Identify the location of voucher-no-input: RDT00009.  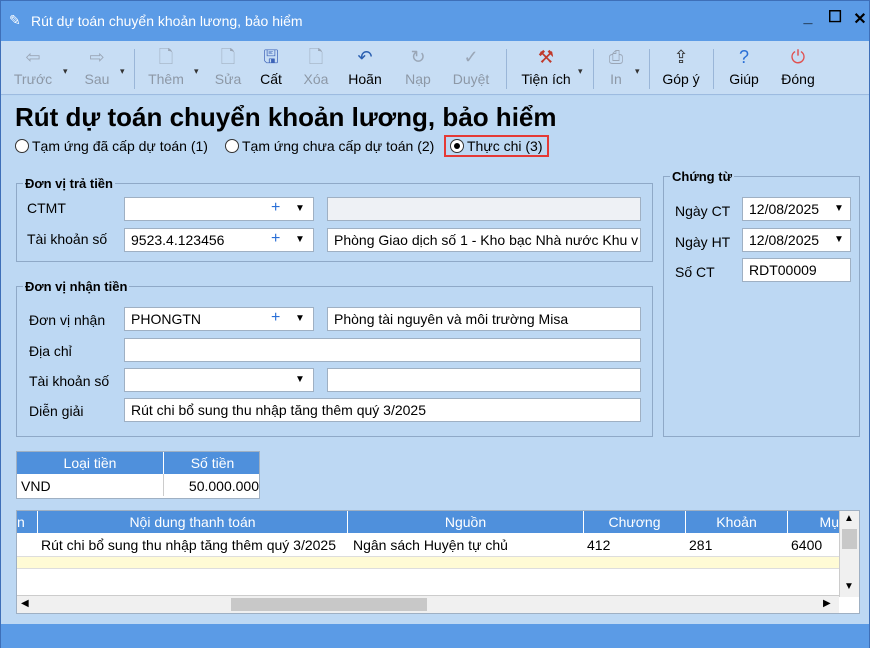
(796, 270).